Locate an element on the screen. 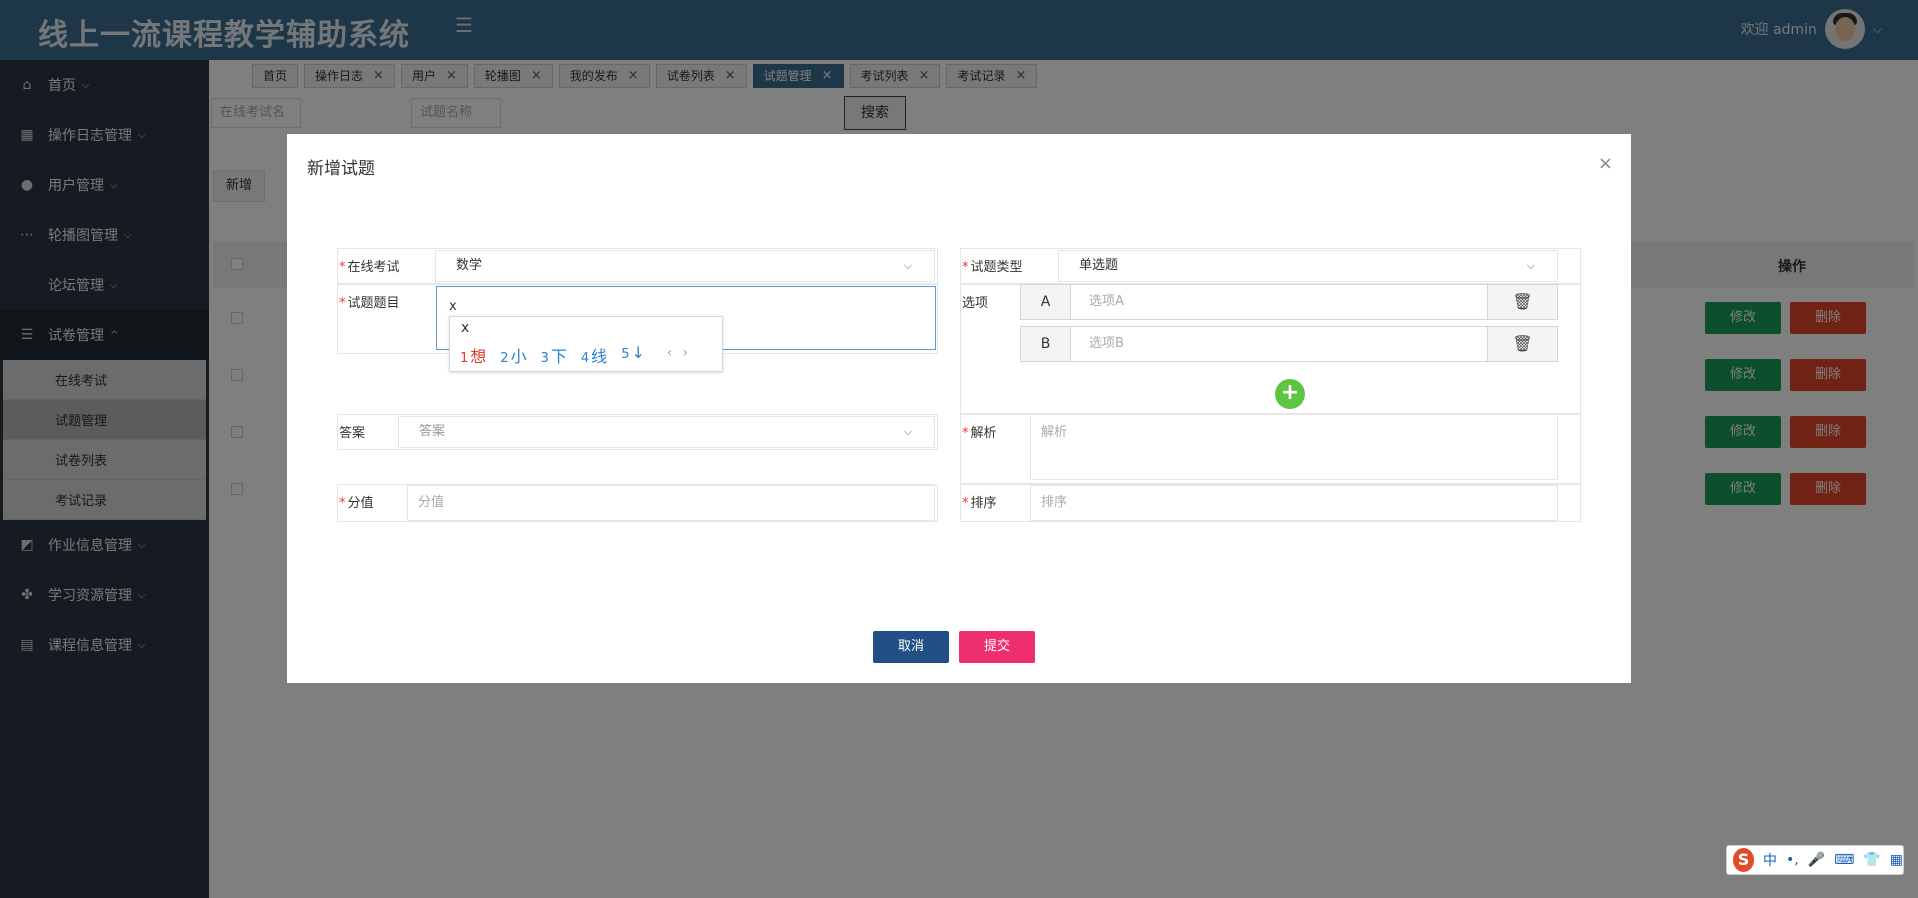  answer-select: 答案 ⌵ is located at coordinates (666, 432).